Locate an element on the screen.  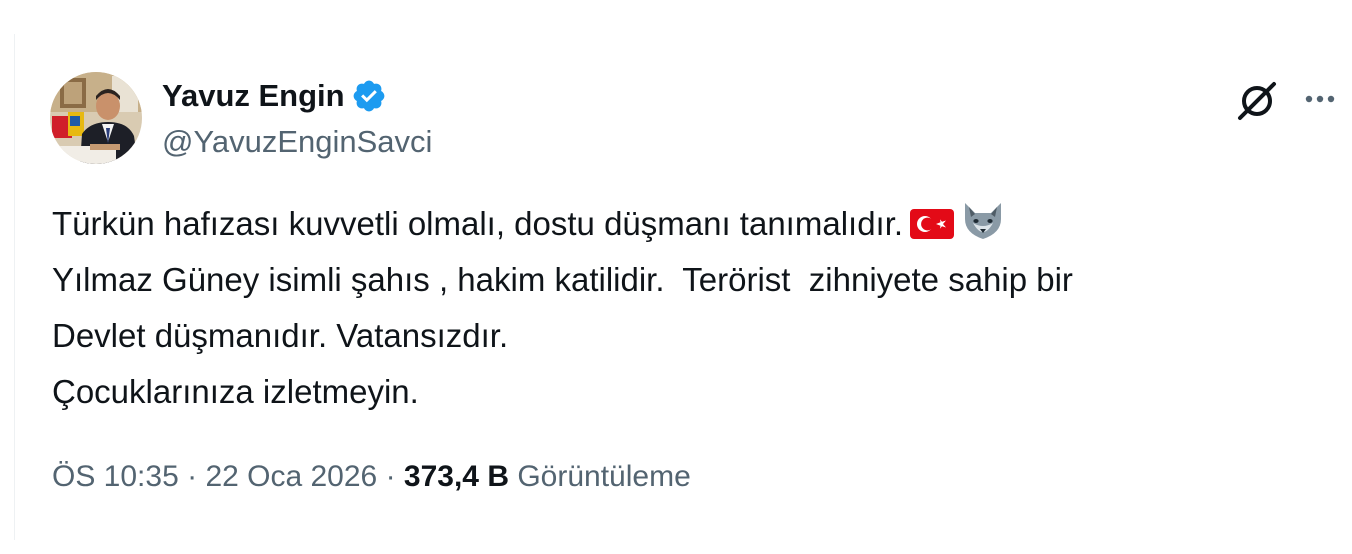
avatar-image is located at coordinates (96, 118).